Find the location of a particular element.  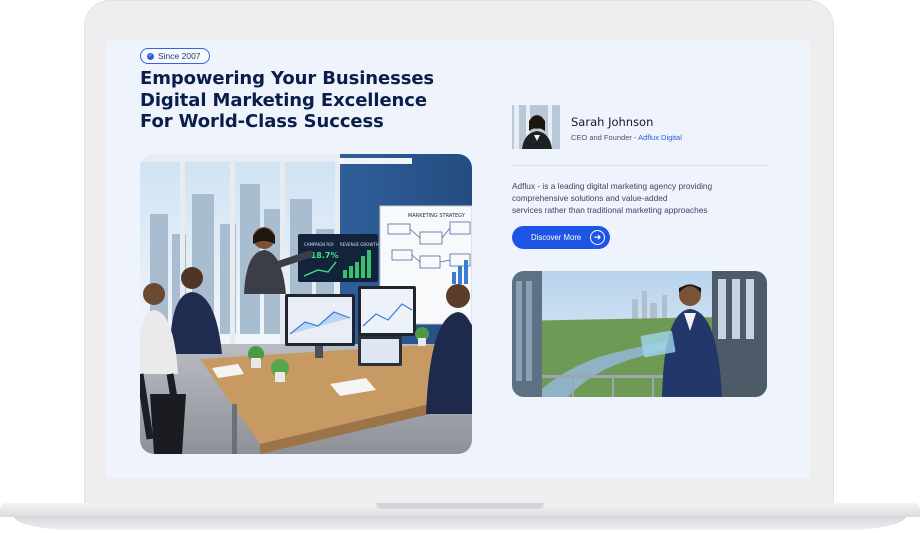

headline-line: Digital Marketing Excellence is located at coordinates (283, 100).